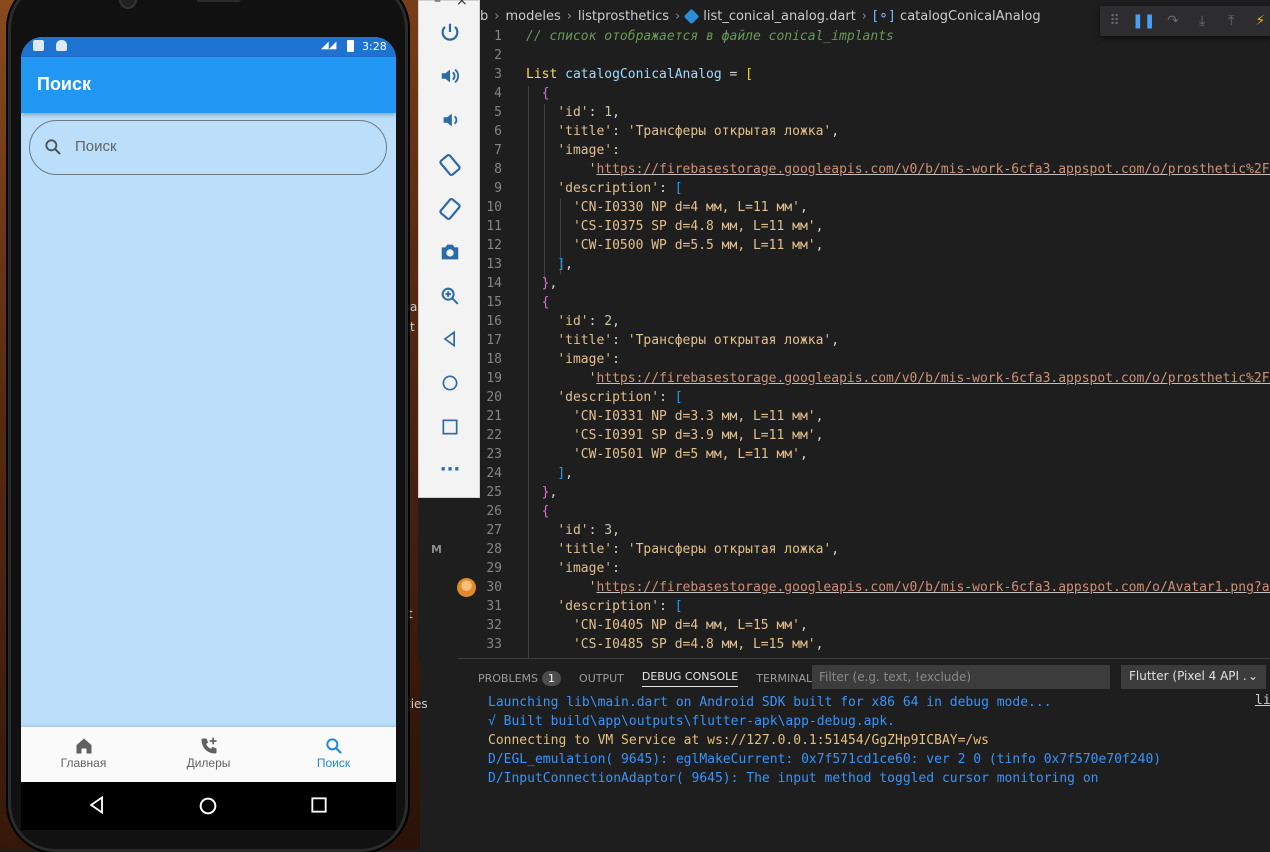 This screenshot has width=1270, height=852. I want to click on nav-item-1: Дилеры, so click(208, 754).